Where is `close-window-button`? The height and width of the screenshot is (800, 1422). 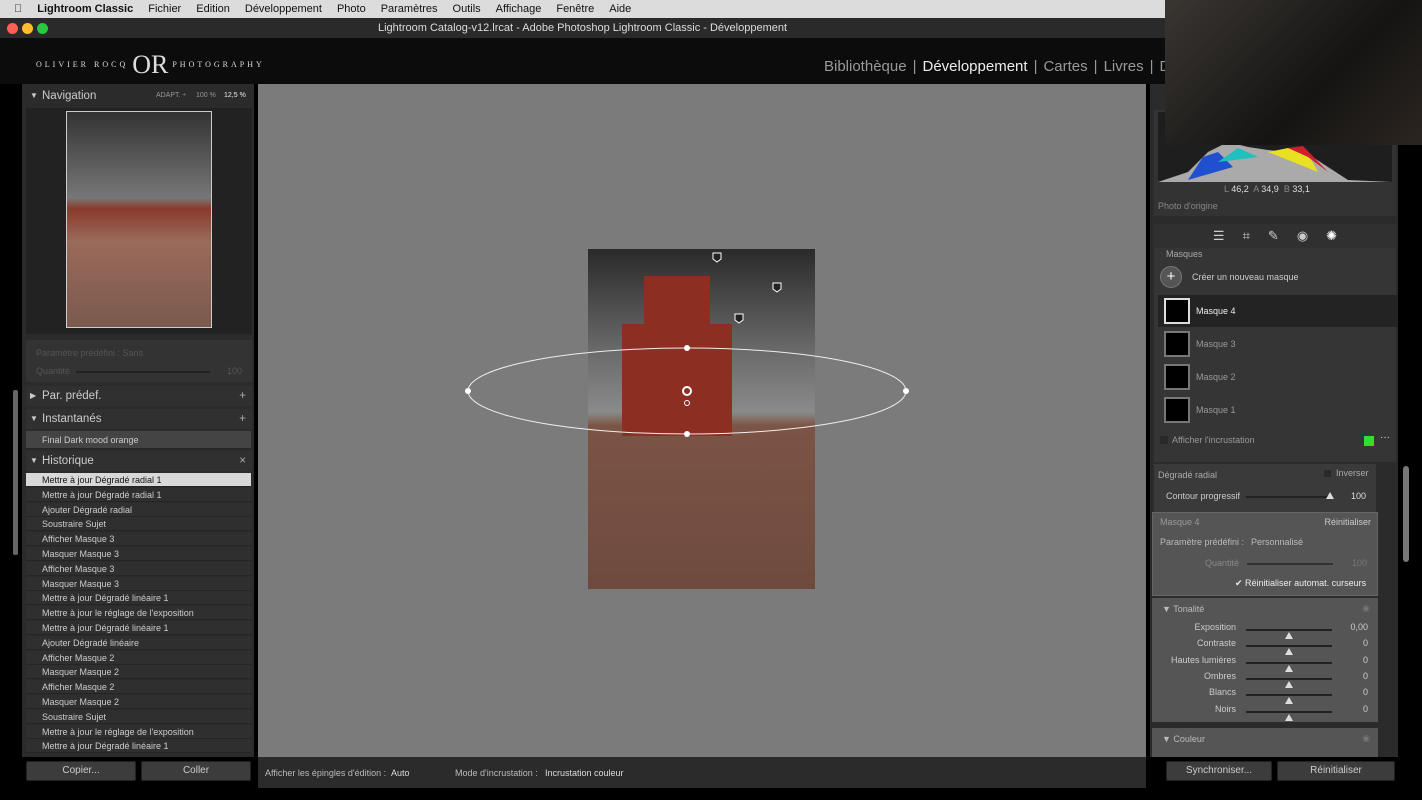
close-window-button is located at coordinates (12, 28).